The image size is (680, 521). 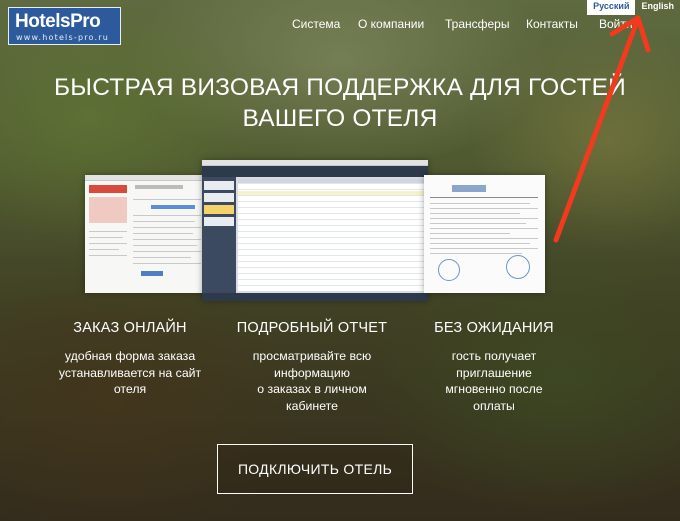 I want to click on report-header, so click(x=315, y=171).